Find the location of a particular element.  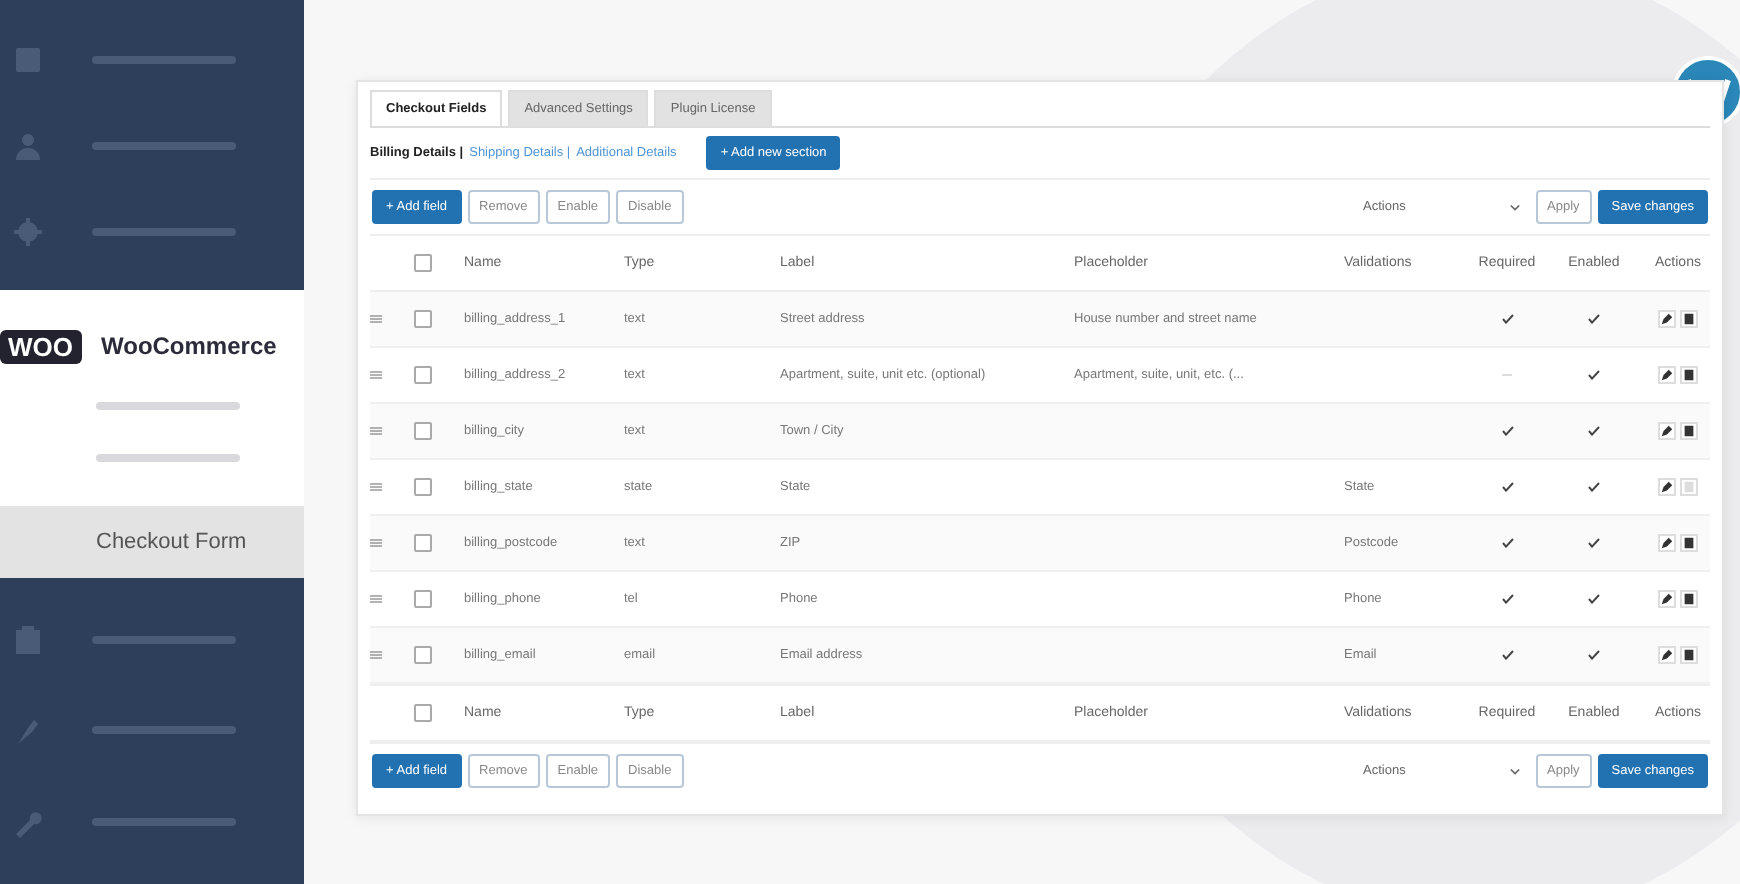

dashboard-icon is located at coordinates (28, 59).